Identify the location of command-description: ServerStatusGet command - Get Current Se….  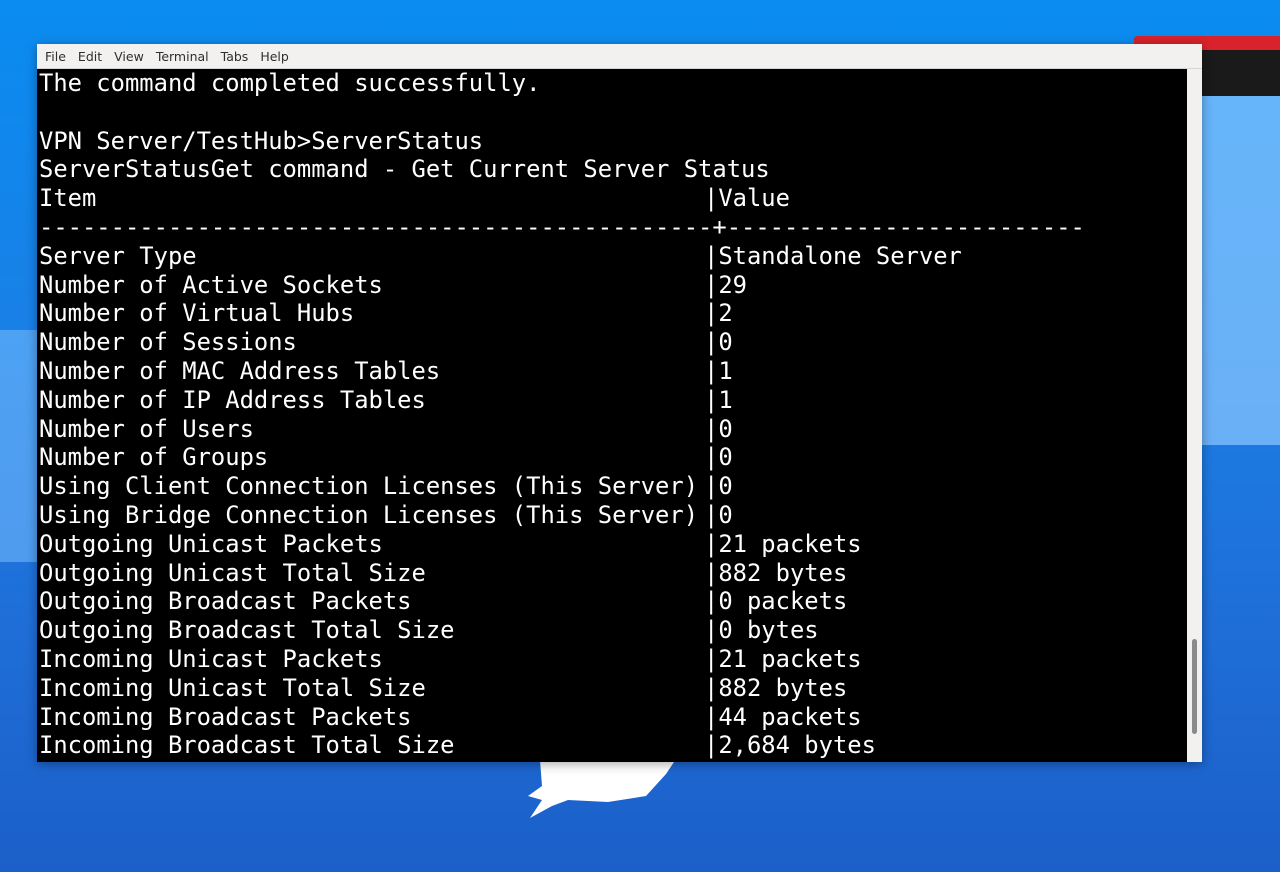
(404, 169).